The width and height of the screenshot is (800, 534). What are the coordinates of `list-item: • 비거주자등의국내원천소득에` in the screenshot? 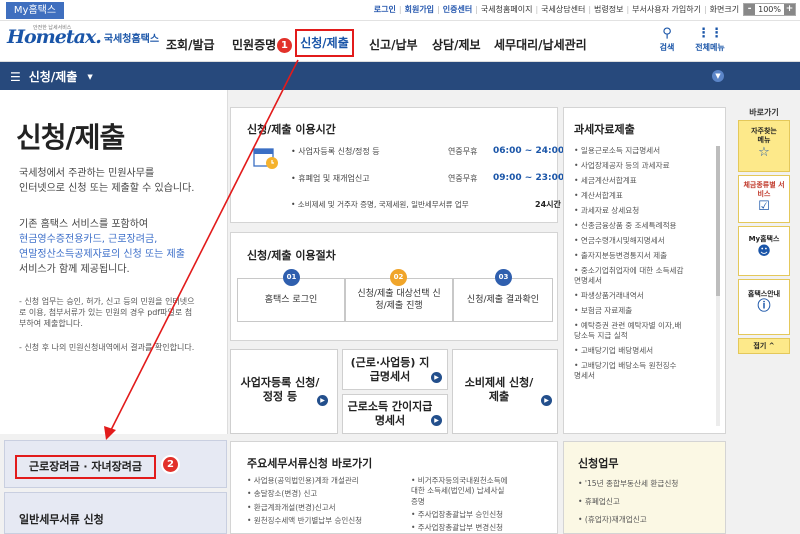 It's located at (483, 481).